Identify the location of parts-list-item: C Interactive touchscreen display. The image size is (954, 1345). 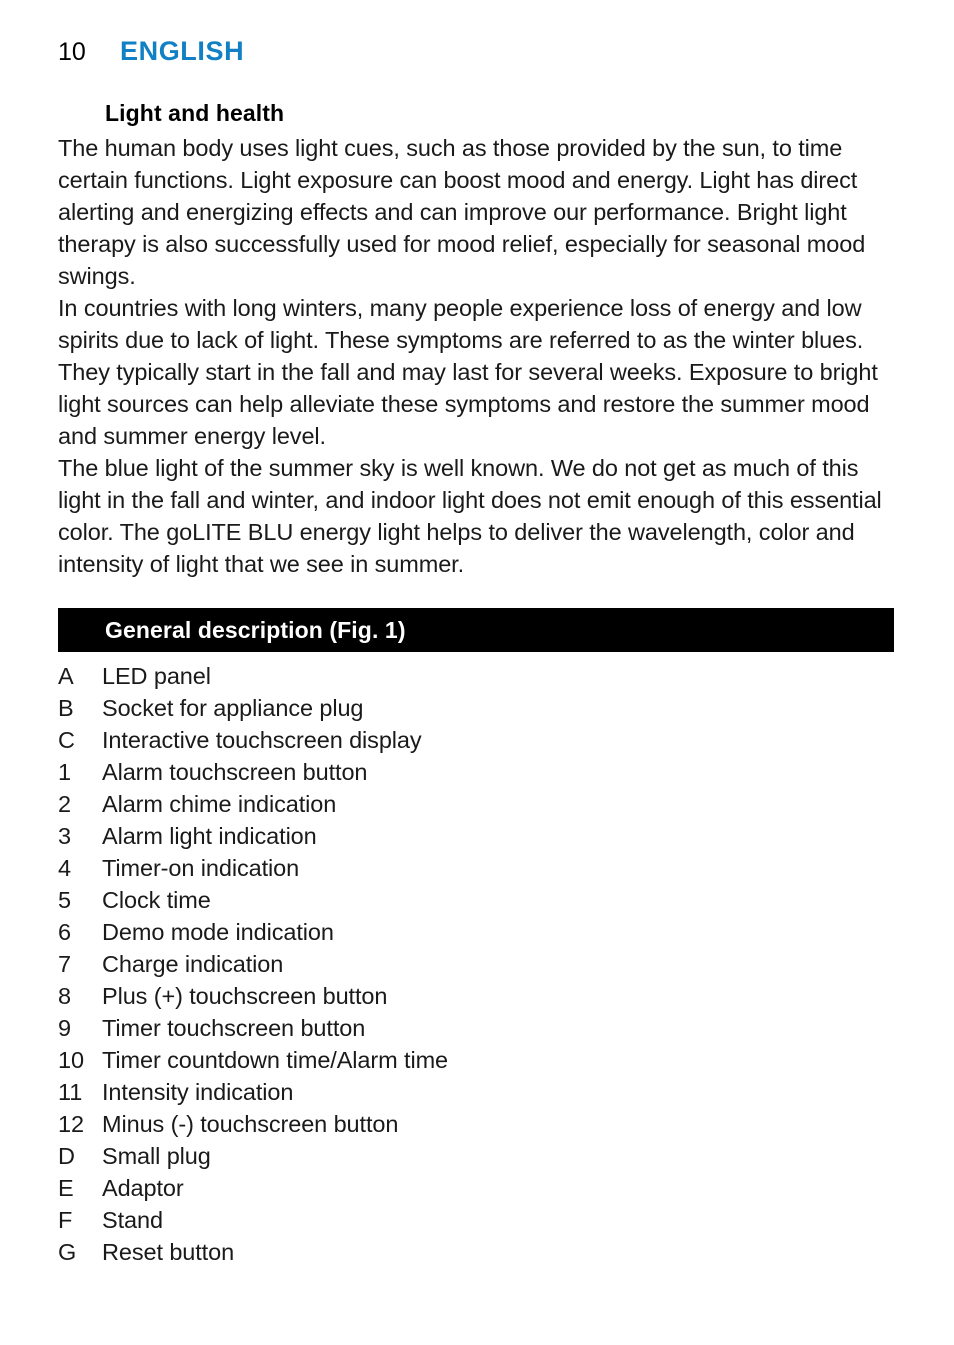
(476, 740).